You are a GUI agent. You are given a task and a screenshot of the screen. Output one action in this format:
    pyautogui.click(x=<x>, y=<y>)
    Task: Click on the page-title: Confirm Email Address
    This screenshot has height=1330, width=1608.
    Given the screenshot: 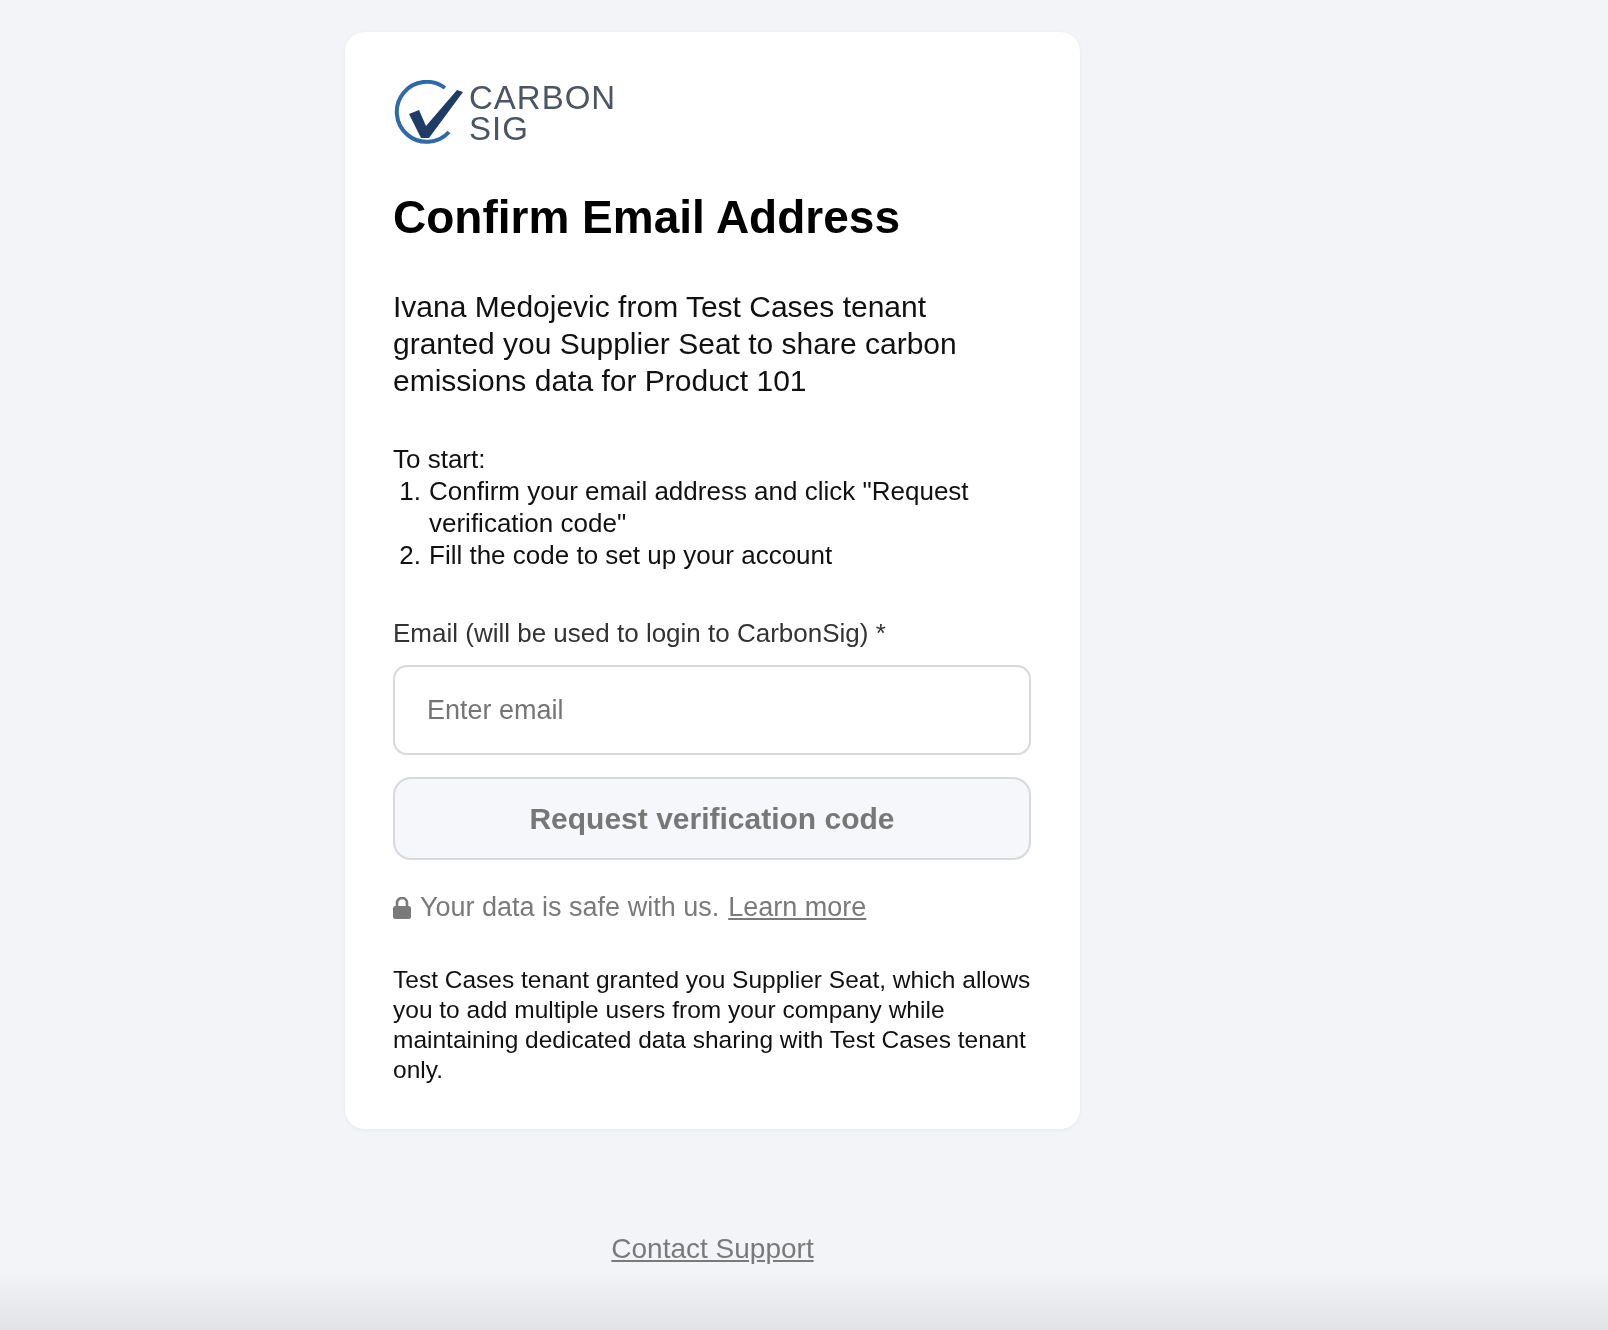 What is the action you would take?
    pyautogui.click(x=646, y=217)
    